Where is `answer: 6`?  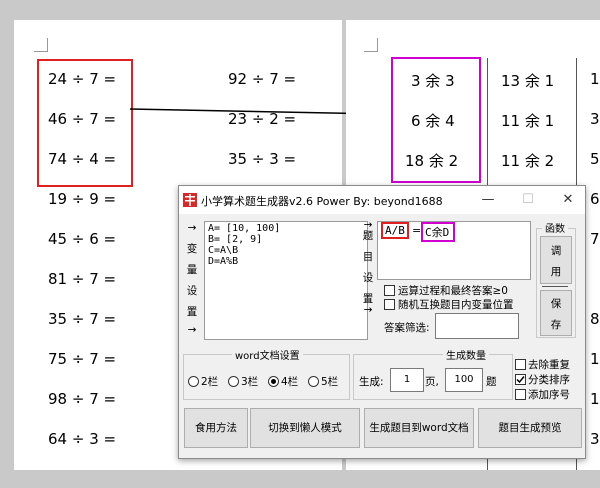 answer: 6 is located at coordinates (595, 199).